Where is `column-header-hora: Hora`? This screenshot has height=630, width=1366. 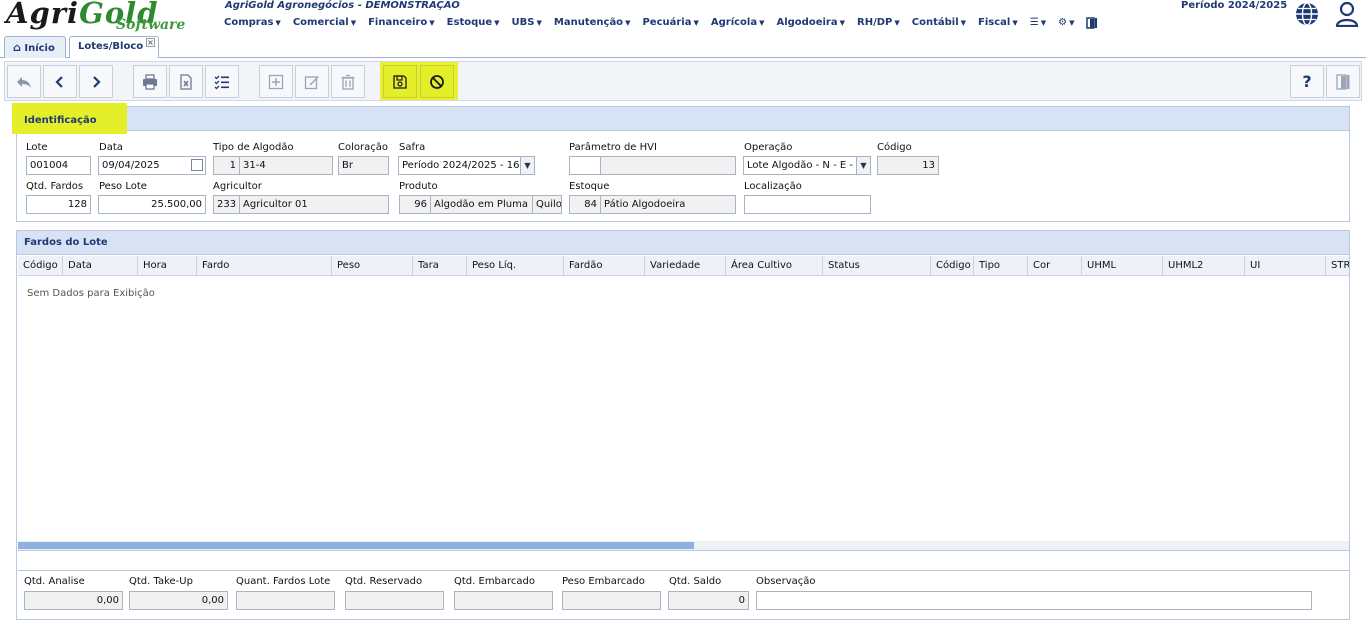
column-header-hora: Hora is located at coordinates (166, 266).